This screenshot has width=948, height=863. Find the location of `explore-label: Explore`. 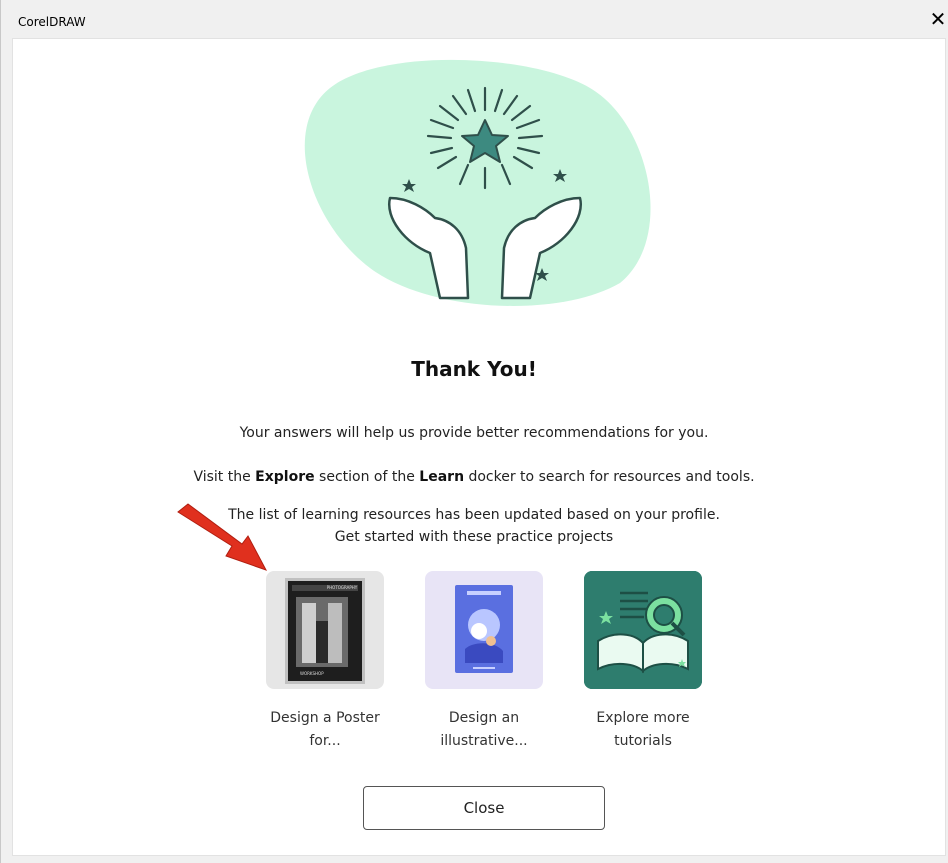

explore-label: Explore is located at coordinates (285, 477).